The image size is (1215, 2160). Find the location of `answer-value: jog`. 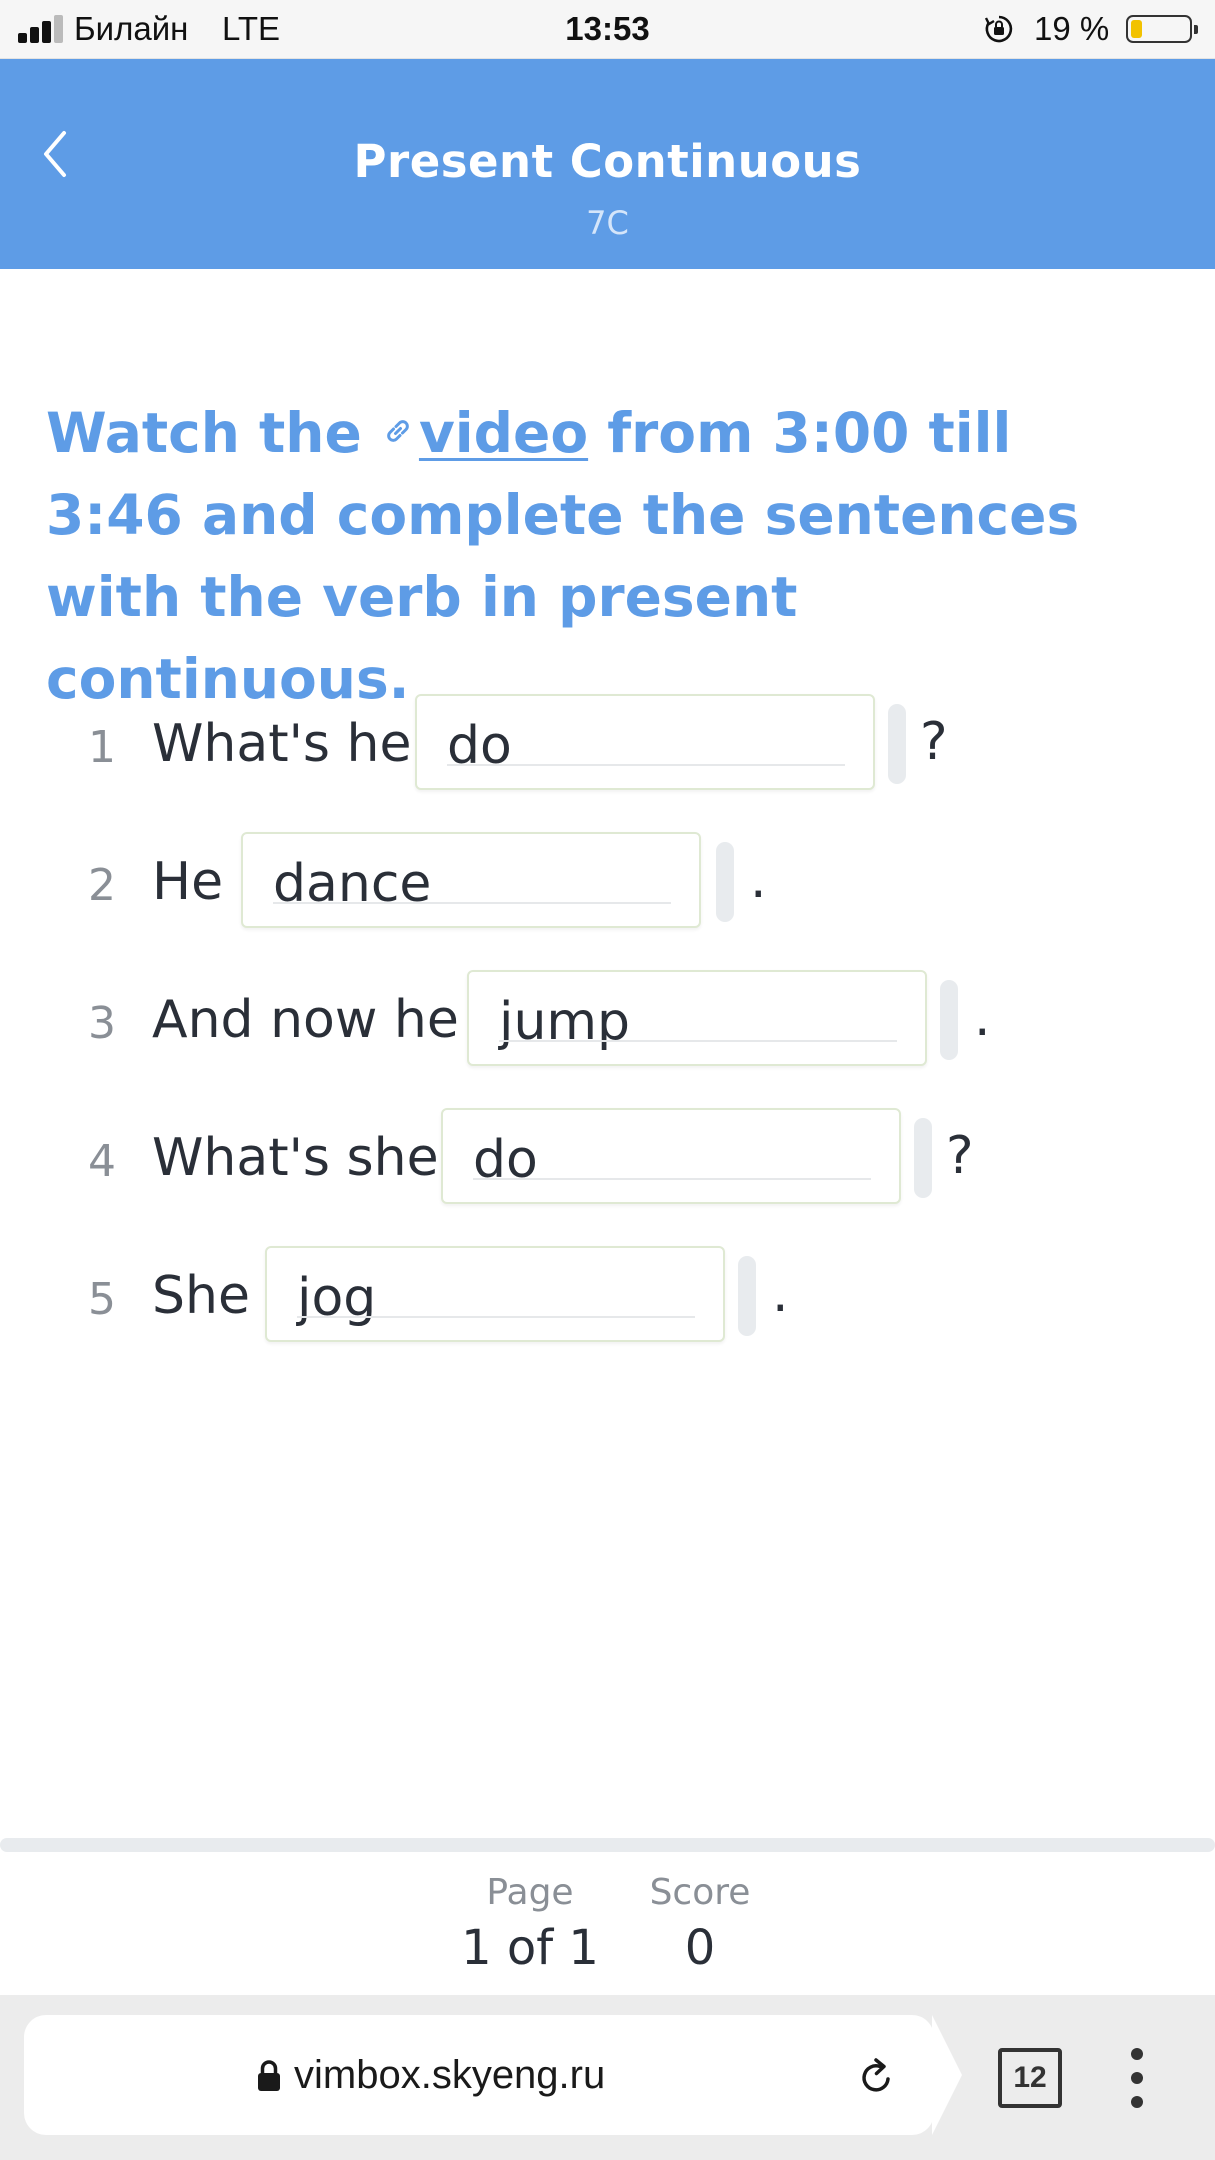

answer-value: jog is located at coordinates (337, 1298).